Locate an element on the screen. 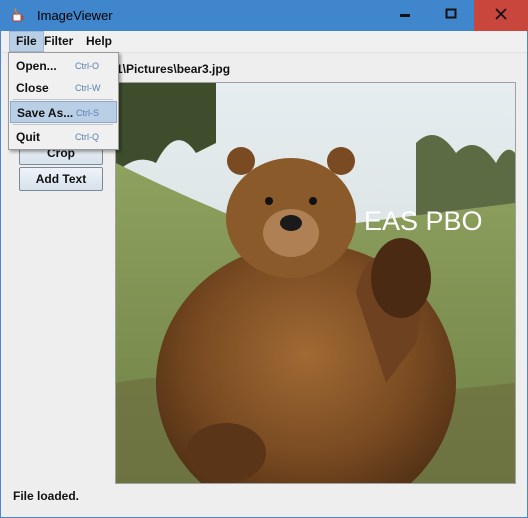 This screenshot has width=528, height=518. menu-item-open: Open... Ctrl-O is located at coordinates (63, 66).